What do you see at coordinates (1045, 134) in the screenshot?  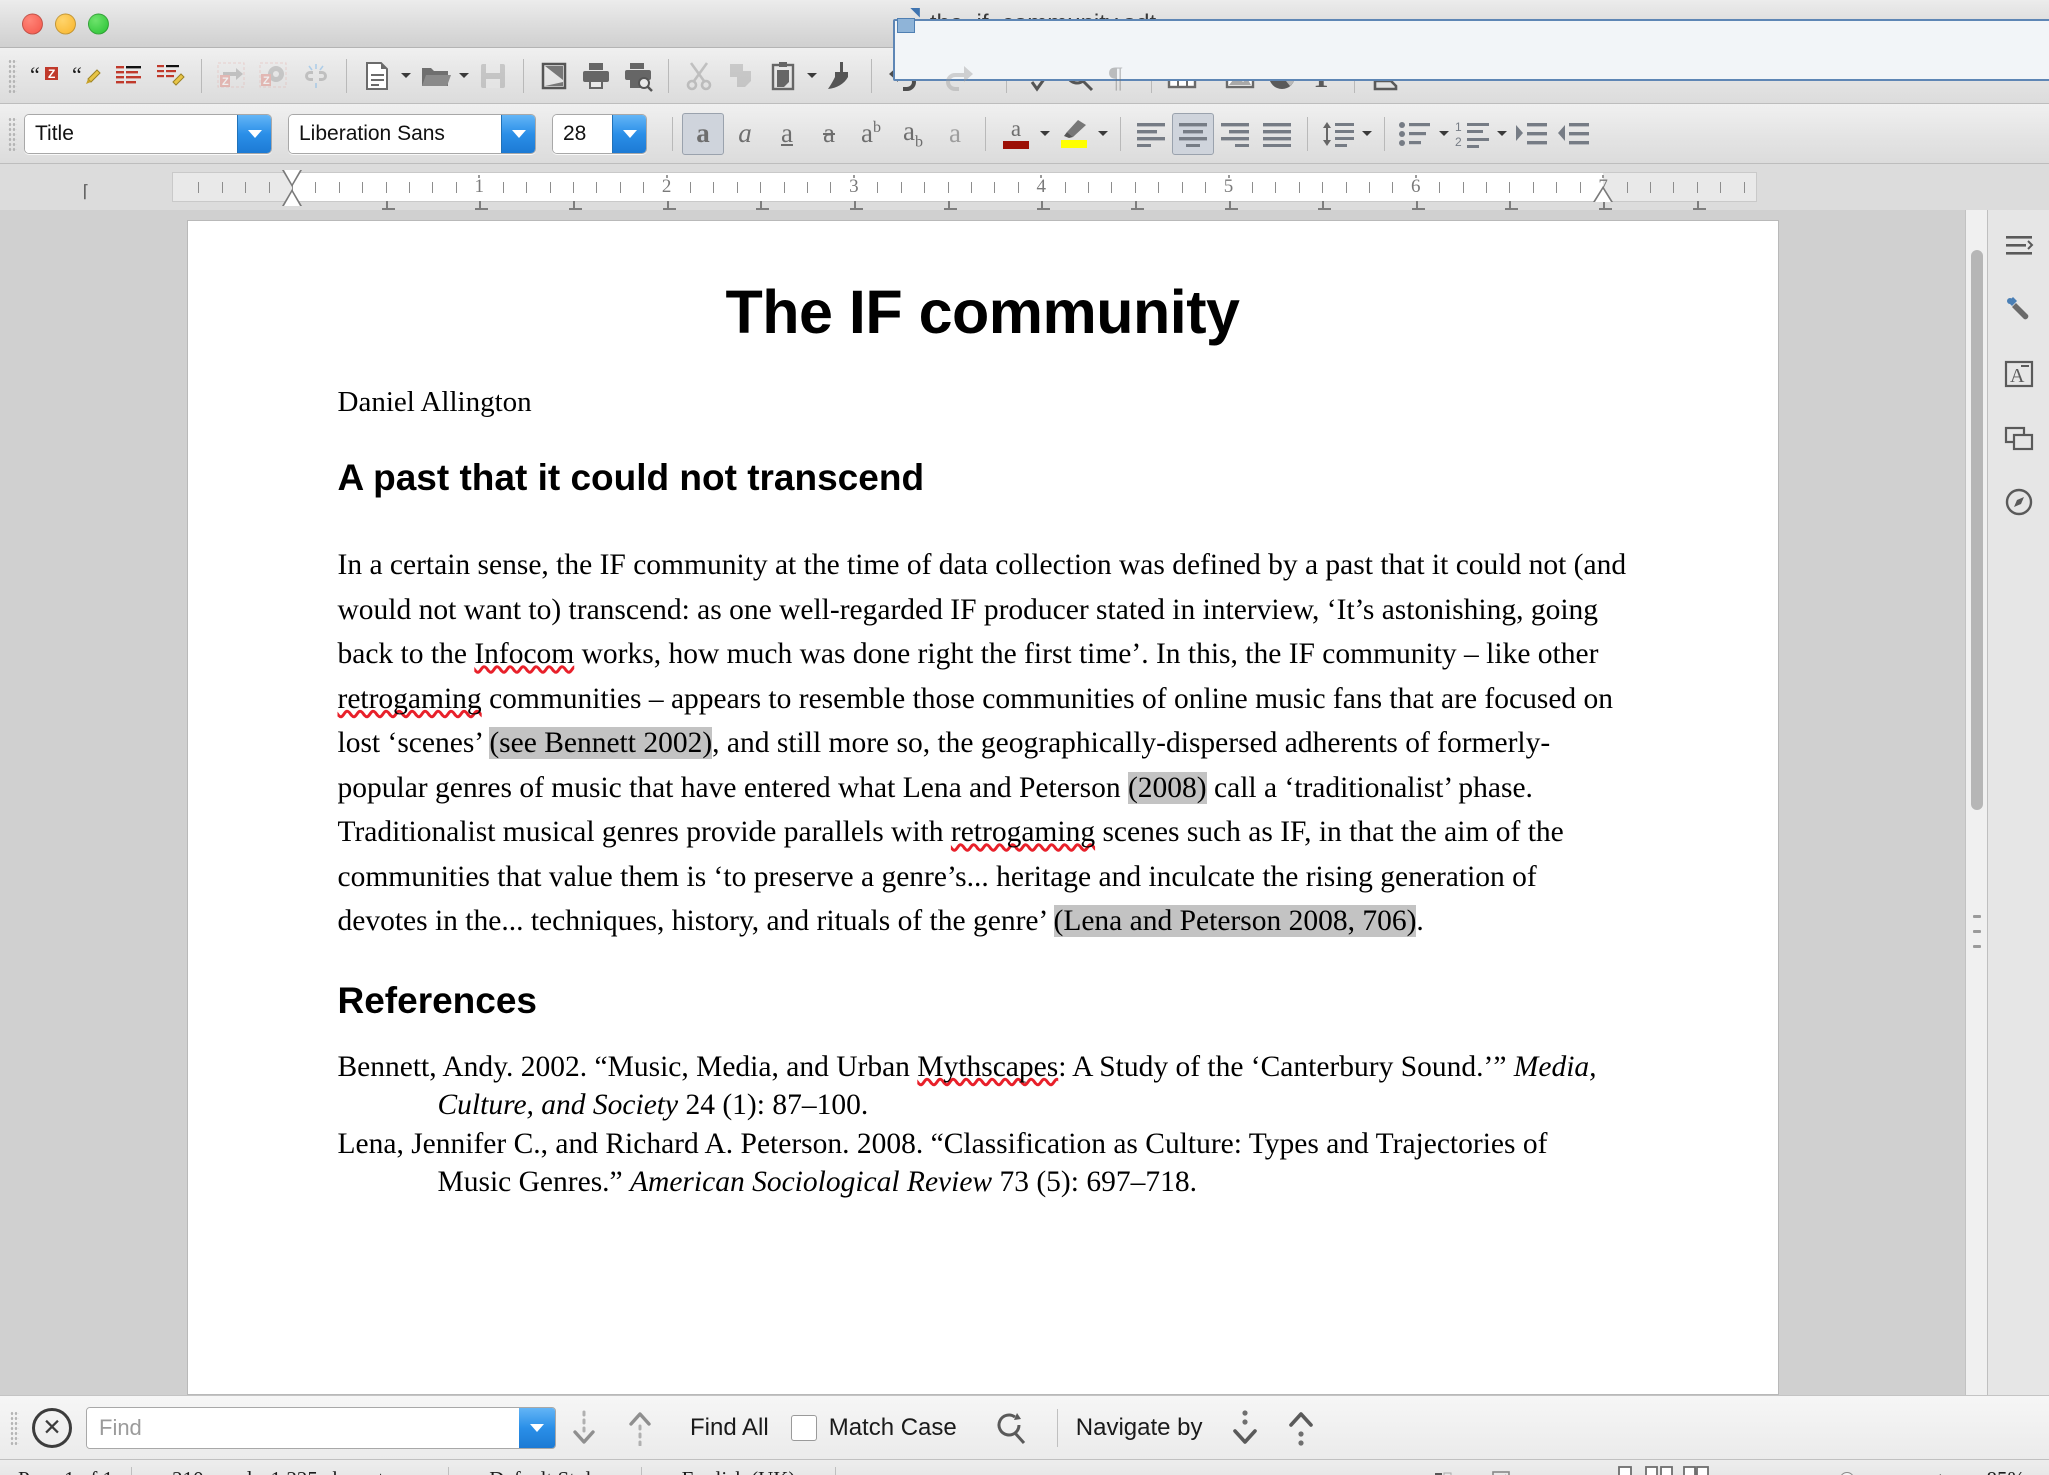 I see `font-color-dropdown` at bounding box center [1045, 134].